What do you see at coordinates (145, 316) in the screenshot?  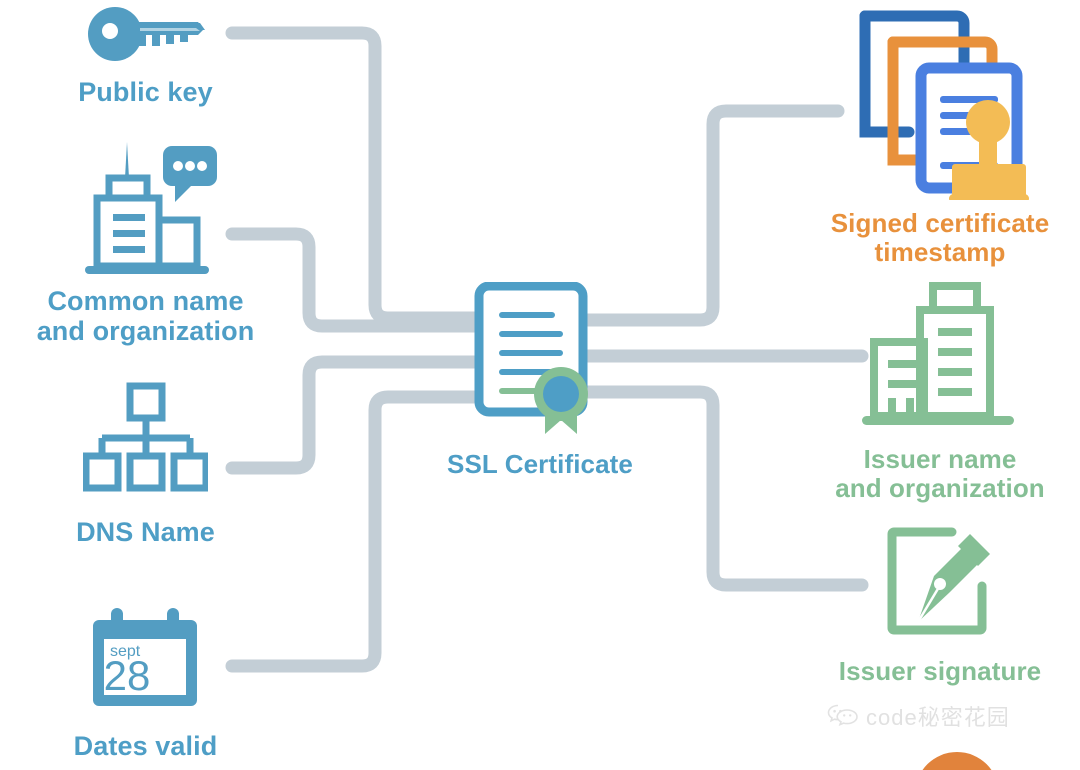 I see `node-label: Common name and organization` at bounding box center [145, 316].